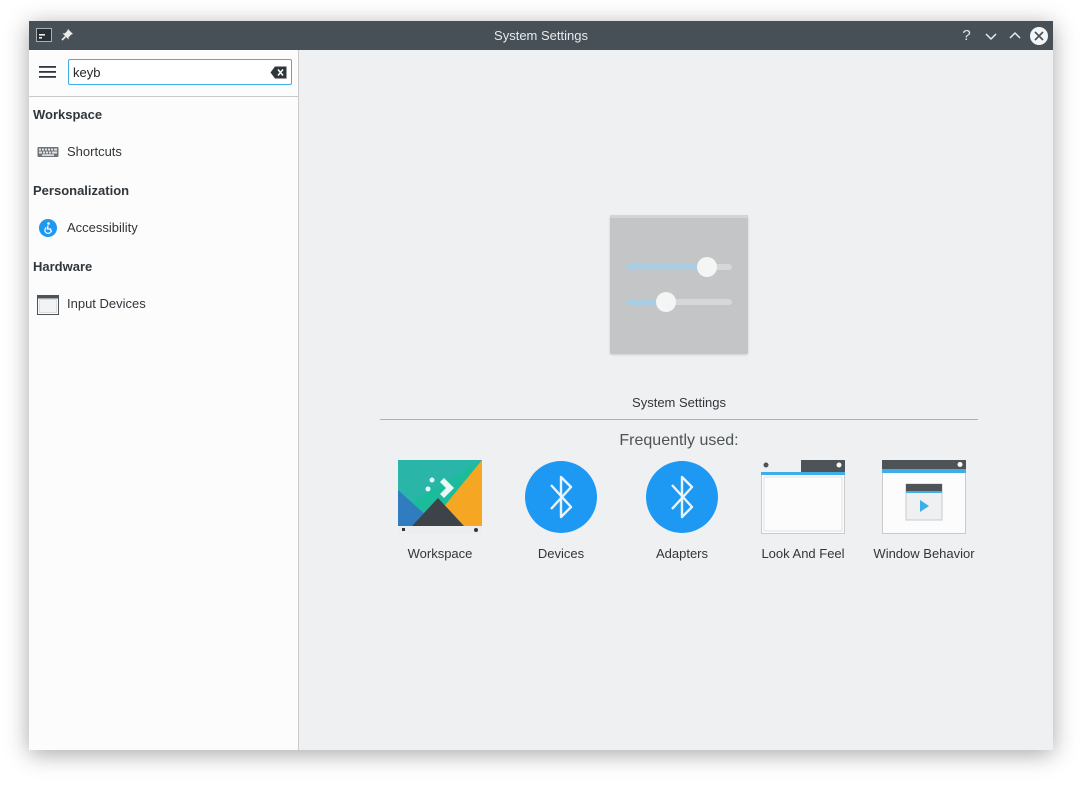 This screenshot has width=1082, height=787. I want to click on category-header-hardware: Hardware, so click(63, 266).